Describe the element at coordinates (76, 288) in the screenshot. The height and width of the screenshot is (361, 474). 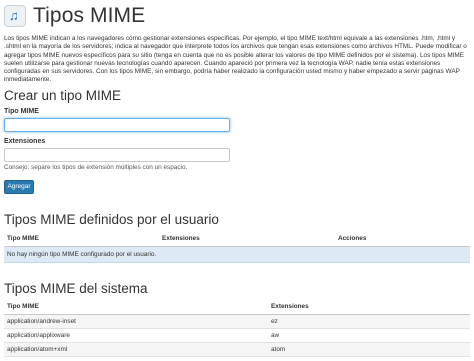
I see `system-mime-heading: Tipos MIME del sistema` at that location.